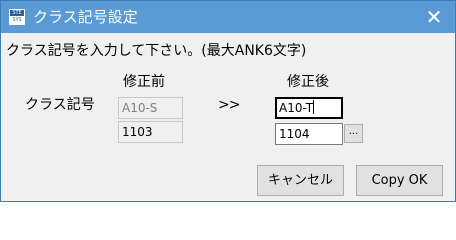 Image resolution: width=456 pixels, height=240 pixels. Describe the element at coordinates (156, 51) in the screenshot. I see `instruction-text: クラス記号を入力して下さい。(最大ANK6文字)` at that location.